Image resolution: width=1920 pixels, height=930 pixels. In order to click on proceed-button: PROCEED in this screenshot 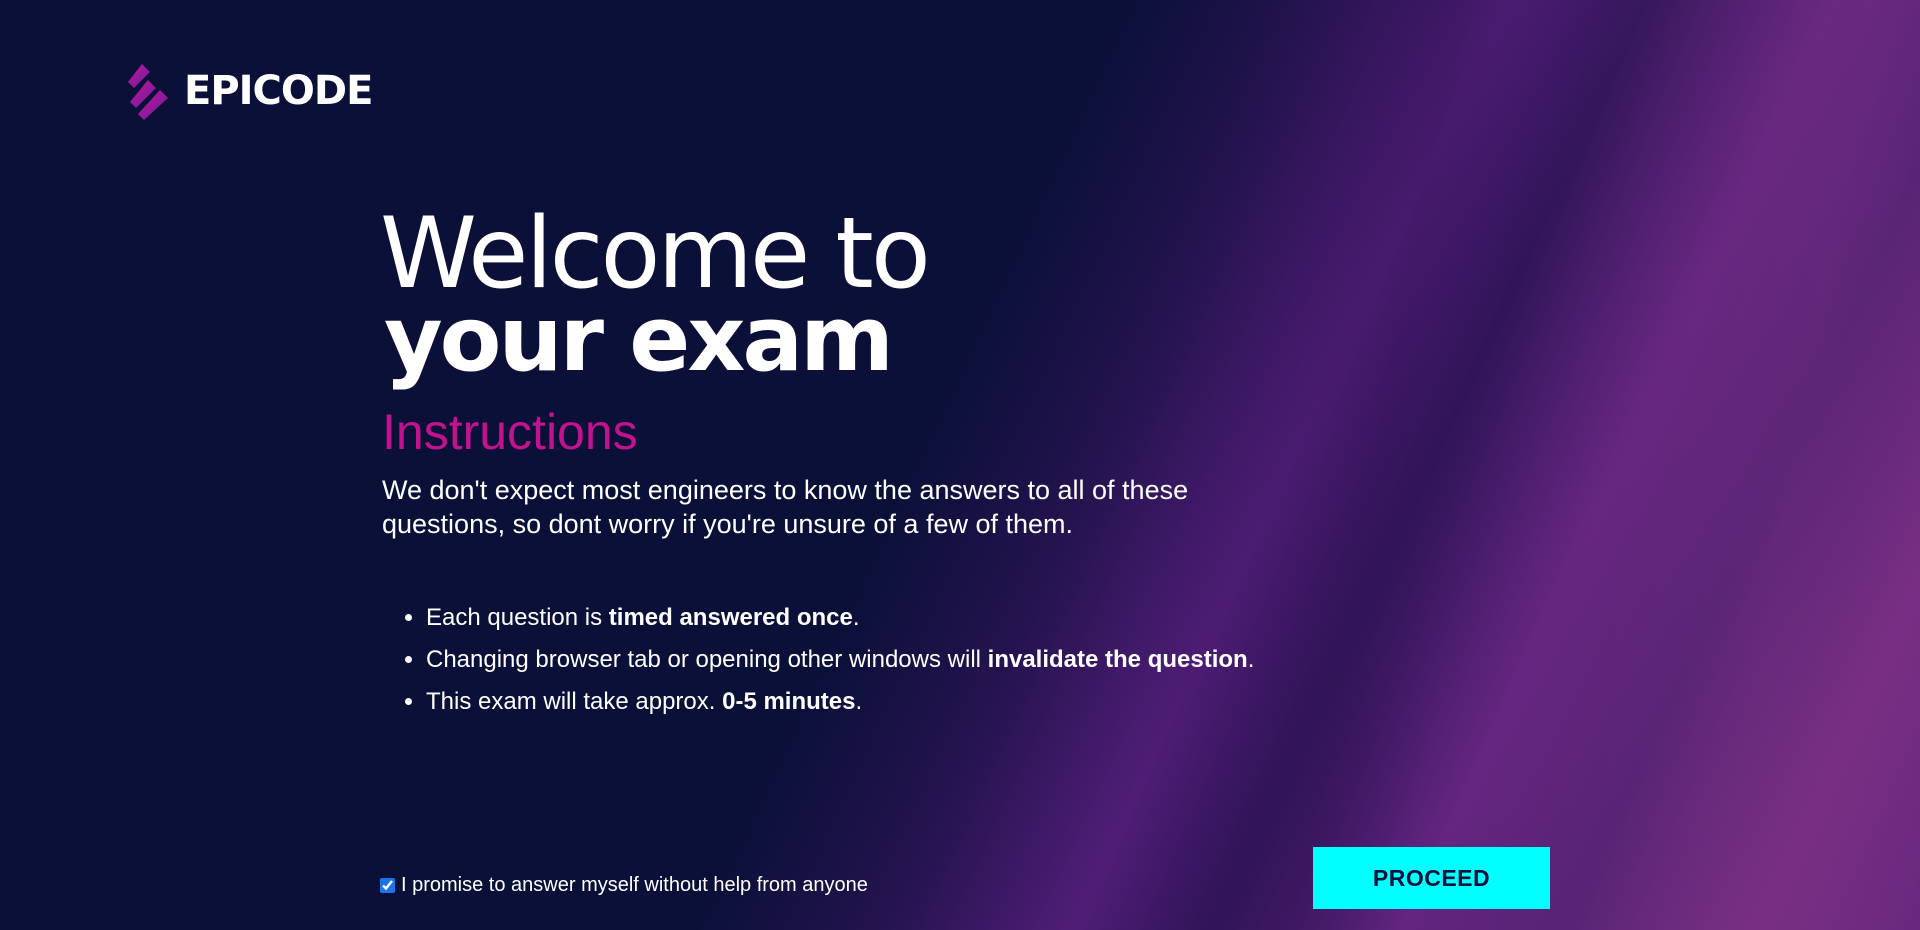, I will do `click(1431, 878)`.